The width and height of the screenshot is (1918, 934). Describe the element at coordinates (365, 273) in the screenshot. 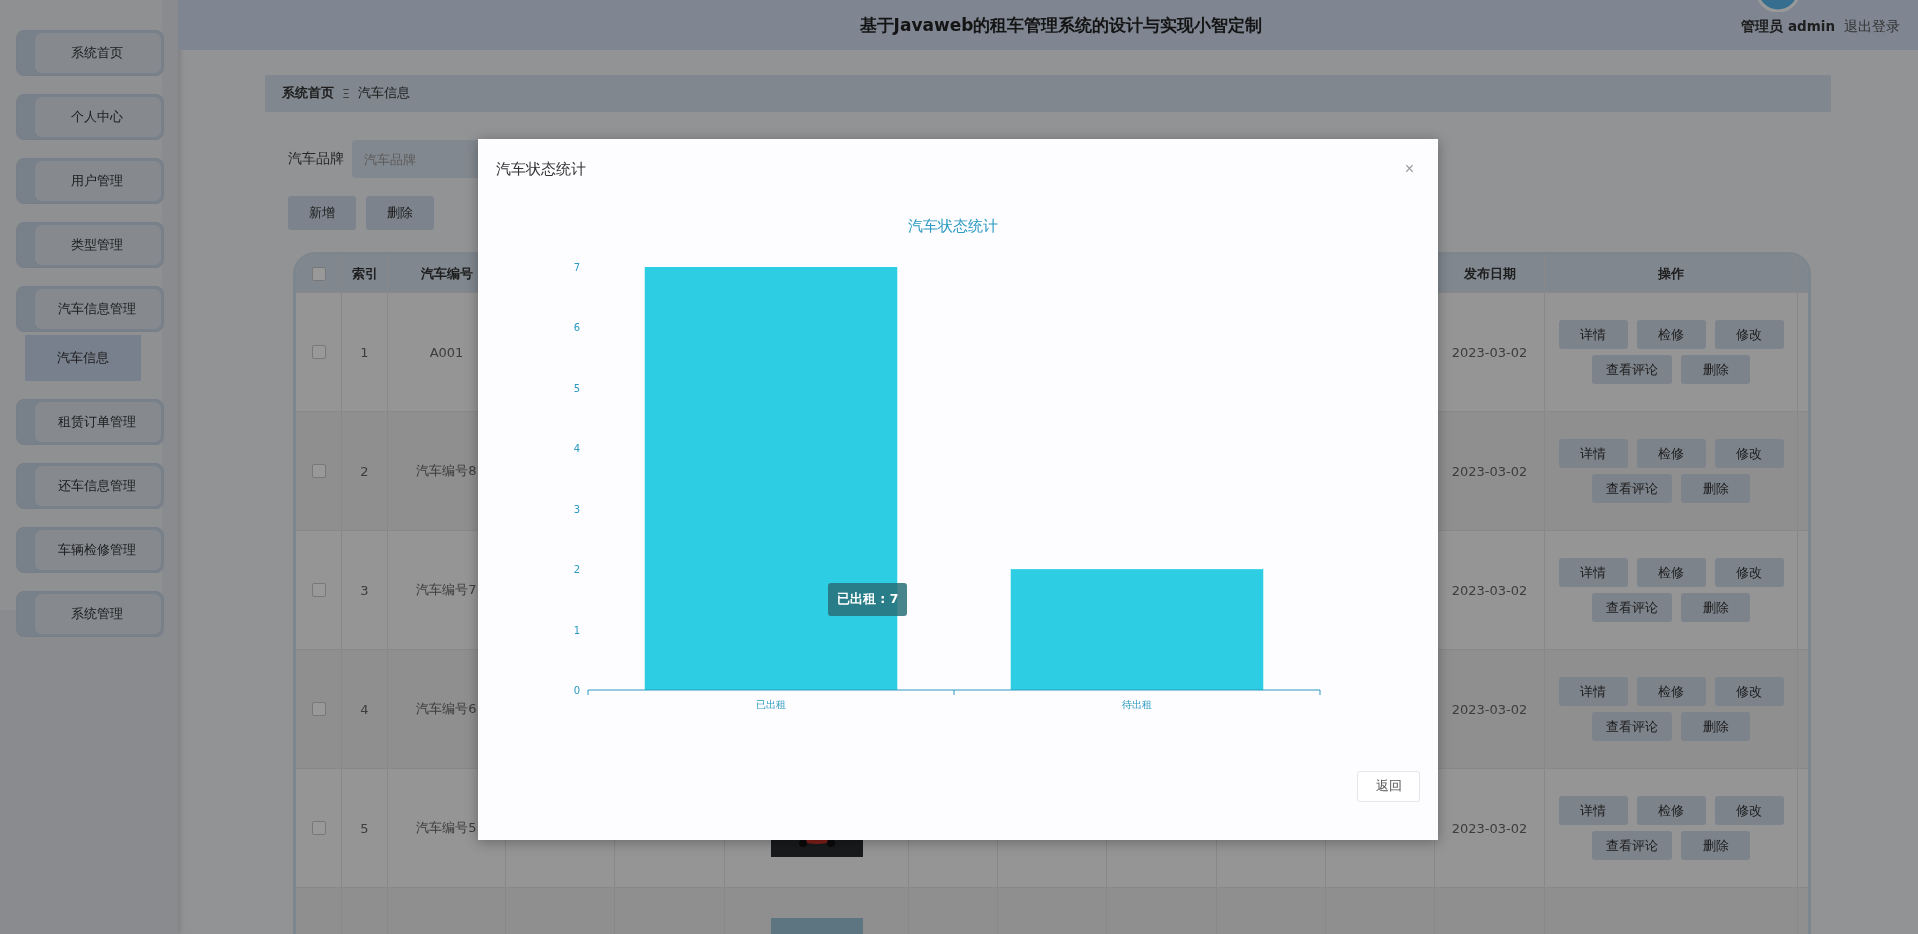

I see `column-header: 索引` at that location.